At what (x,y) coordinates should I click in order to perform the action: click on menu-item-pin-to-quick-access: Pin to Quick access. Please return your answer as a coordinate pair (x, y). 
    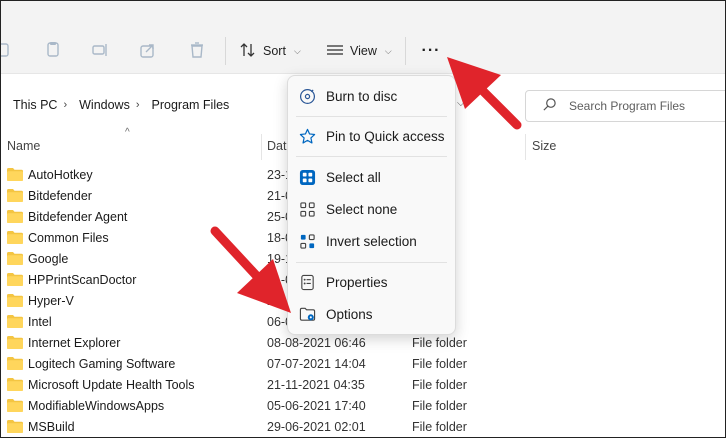
    Looking at the image, I should click on (371, 136).